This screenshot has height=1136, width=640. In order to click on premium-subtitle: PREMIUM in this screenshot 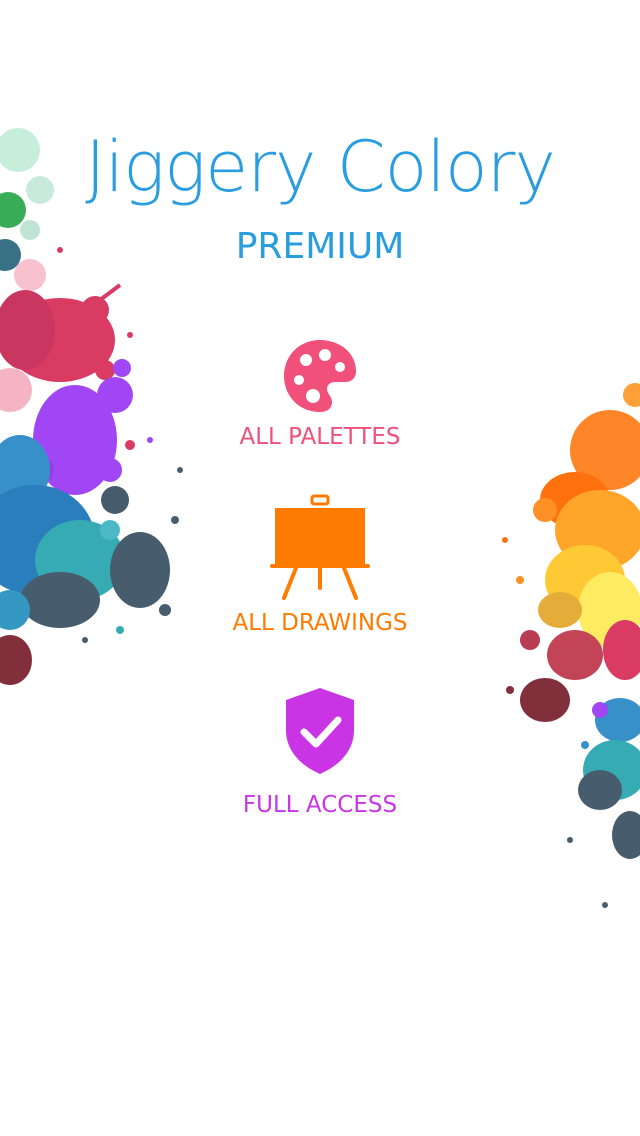, I will do `click(320, 246)`.